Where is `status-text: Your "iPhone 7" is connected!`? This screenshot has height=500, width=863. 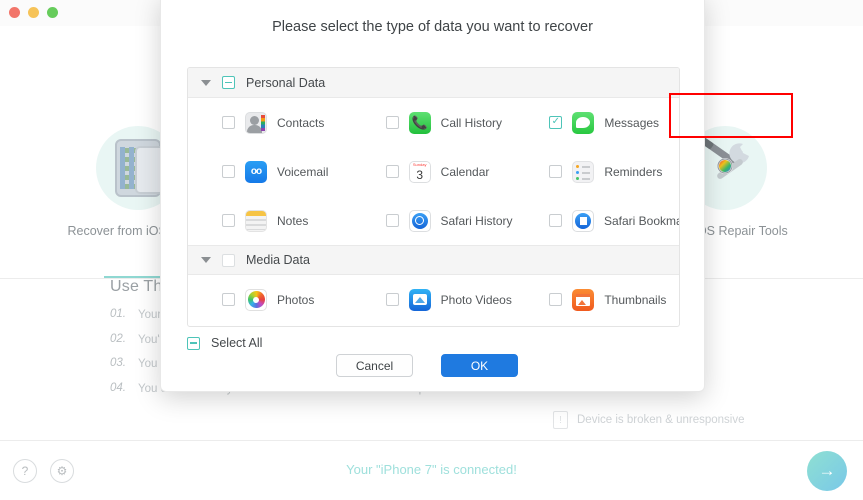
status-text: Your "iPhone 7" is connected! is located at coordinates (431, 469).